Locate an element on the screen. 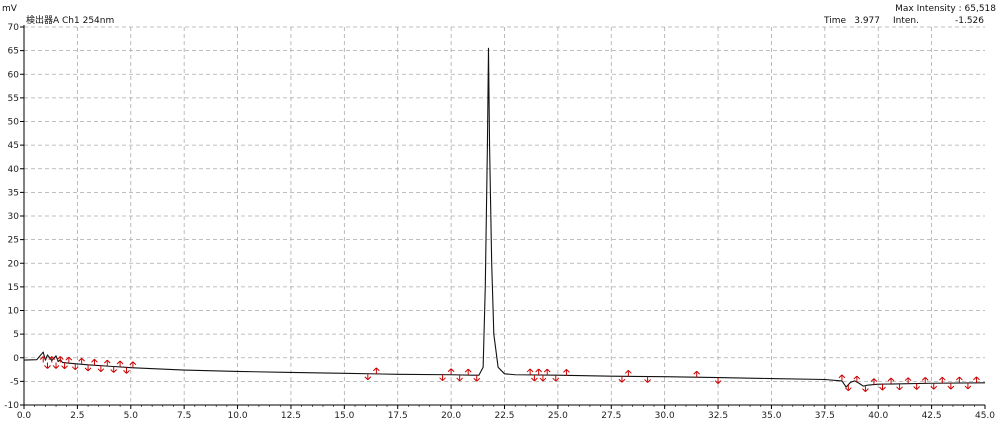 This screenshot has width=999, height=427. x-tick-label: 15.0 is located at coordinates (344, 416).